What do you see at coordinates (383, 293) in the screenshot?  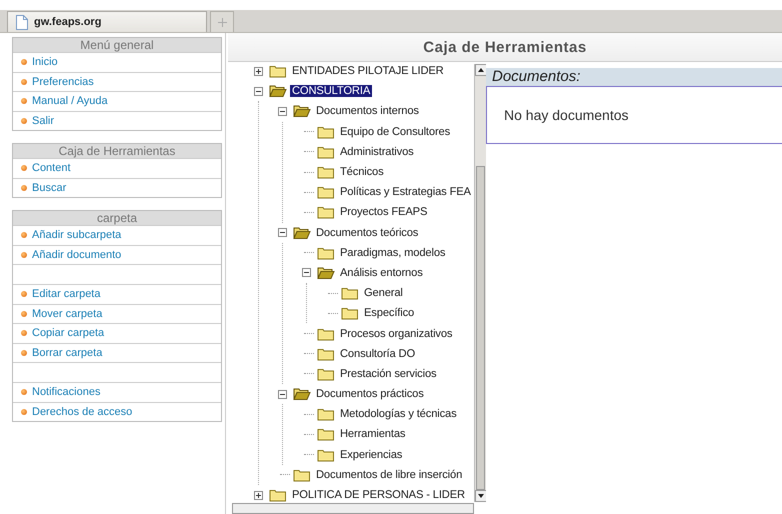 I see `tree-item: General` at bounding box center [383, 293].